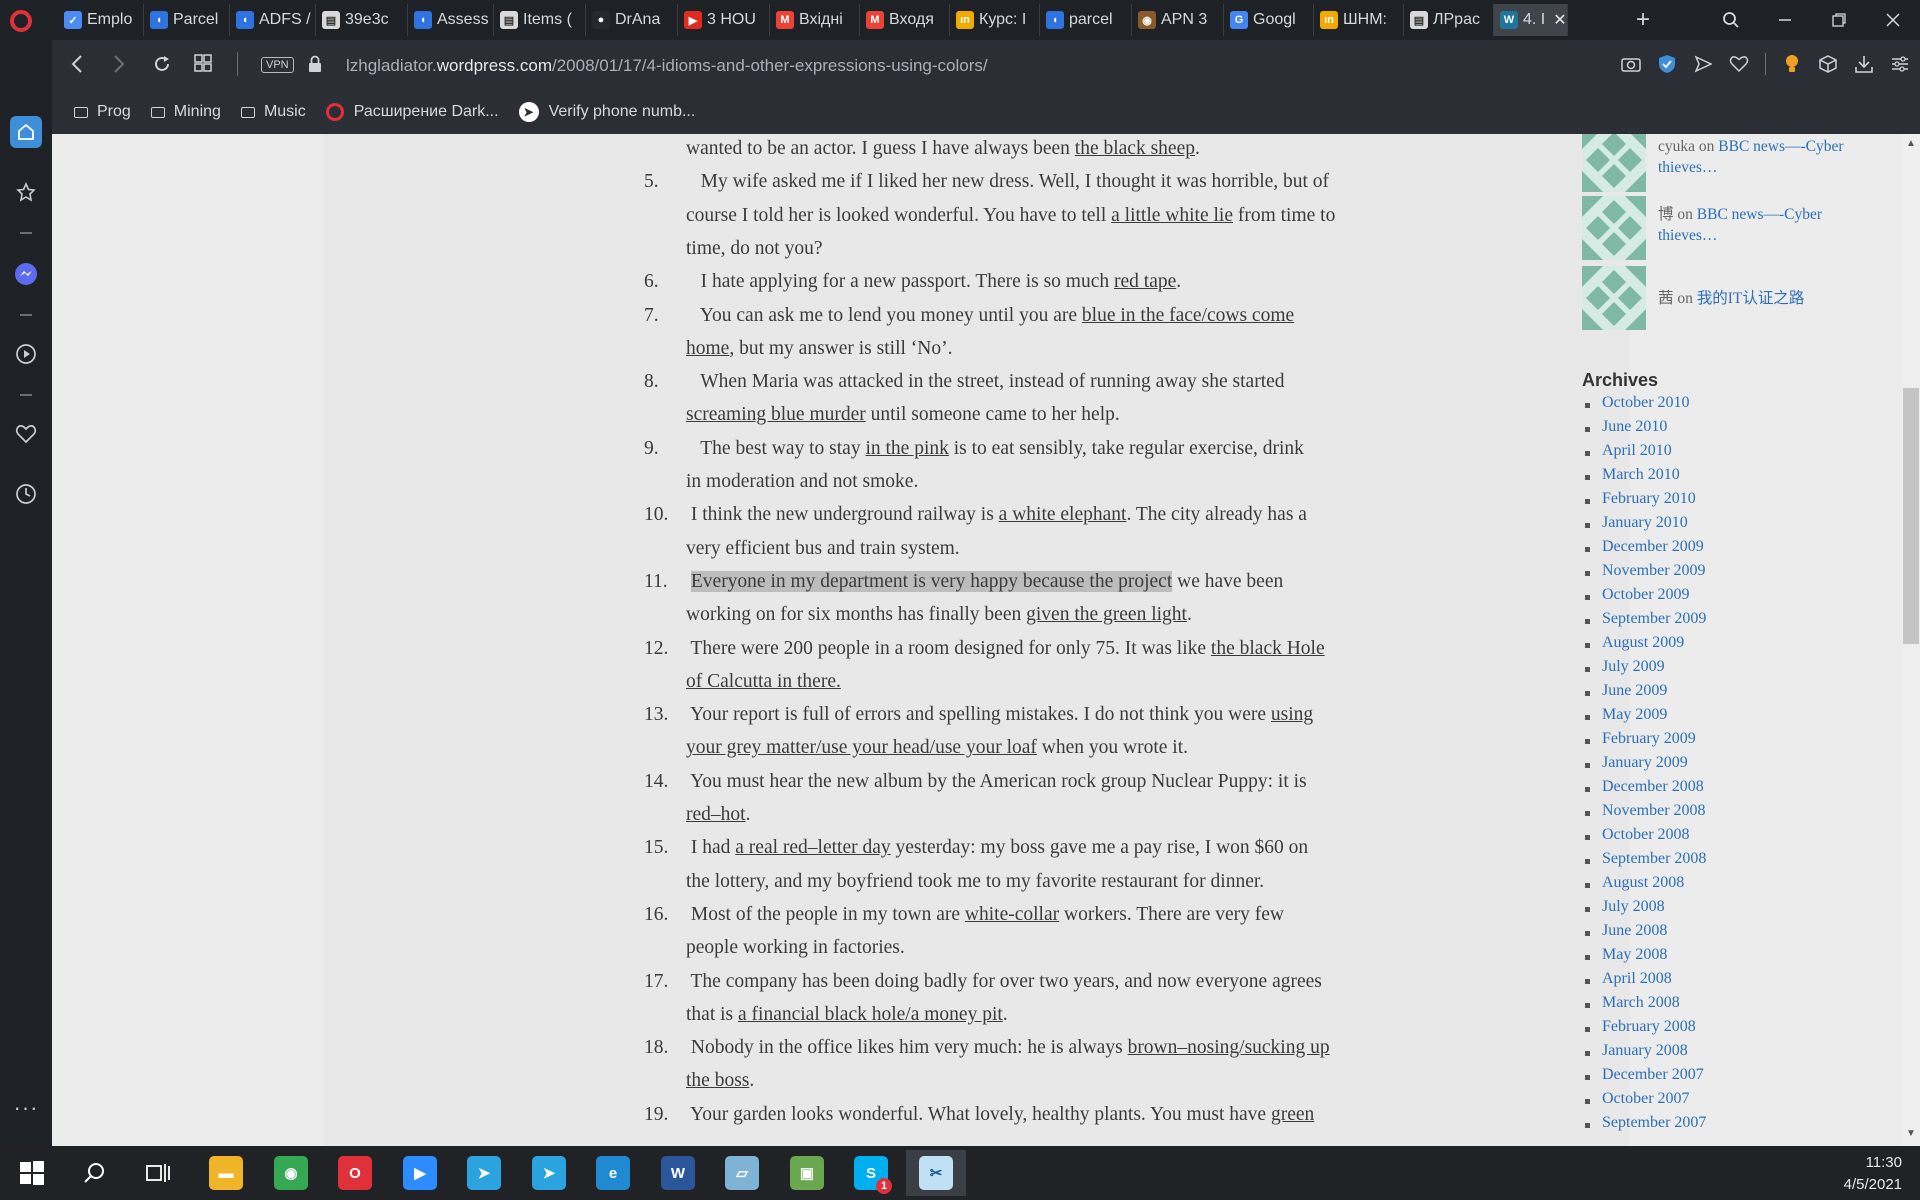 The height and width of the screenshot is (1200, 1920). What do you see at coordinates (1644, 574) in the screenshot?
I see `archive-link: November 2009` at bounding box center [1644, 574].